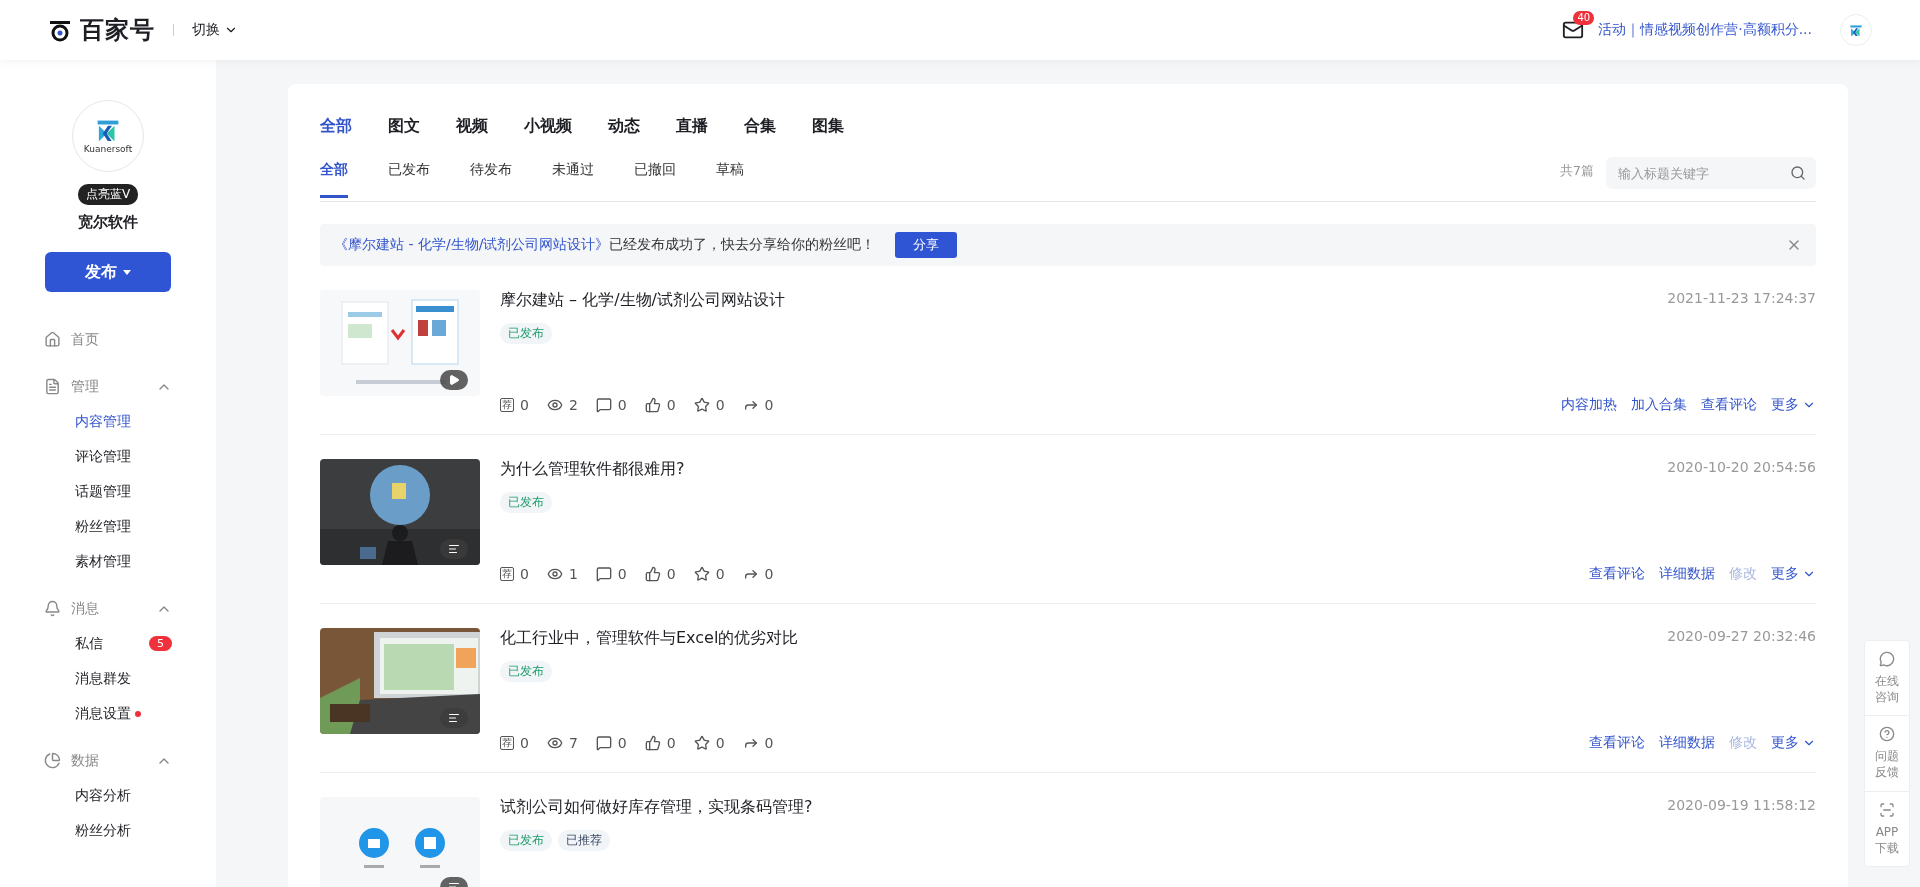  I want to click on status-tab: 全部, so click(334, 179).